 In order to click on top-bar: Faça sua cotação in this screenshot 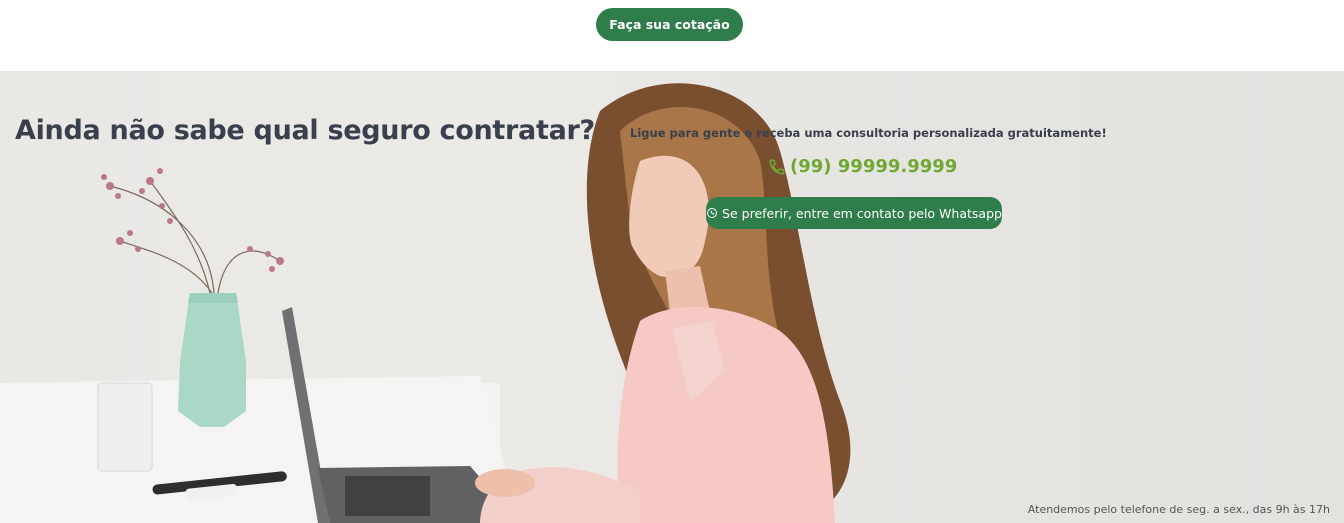, I will do `click(672, 35)`.